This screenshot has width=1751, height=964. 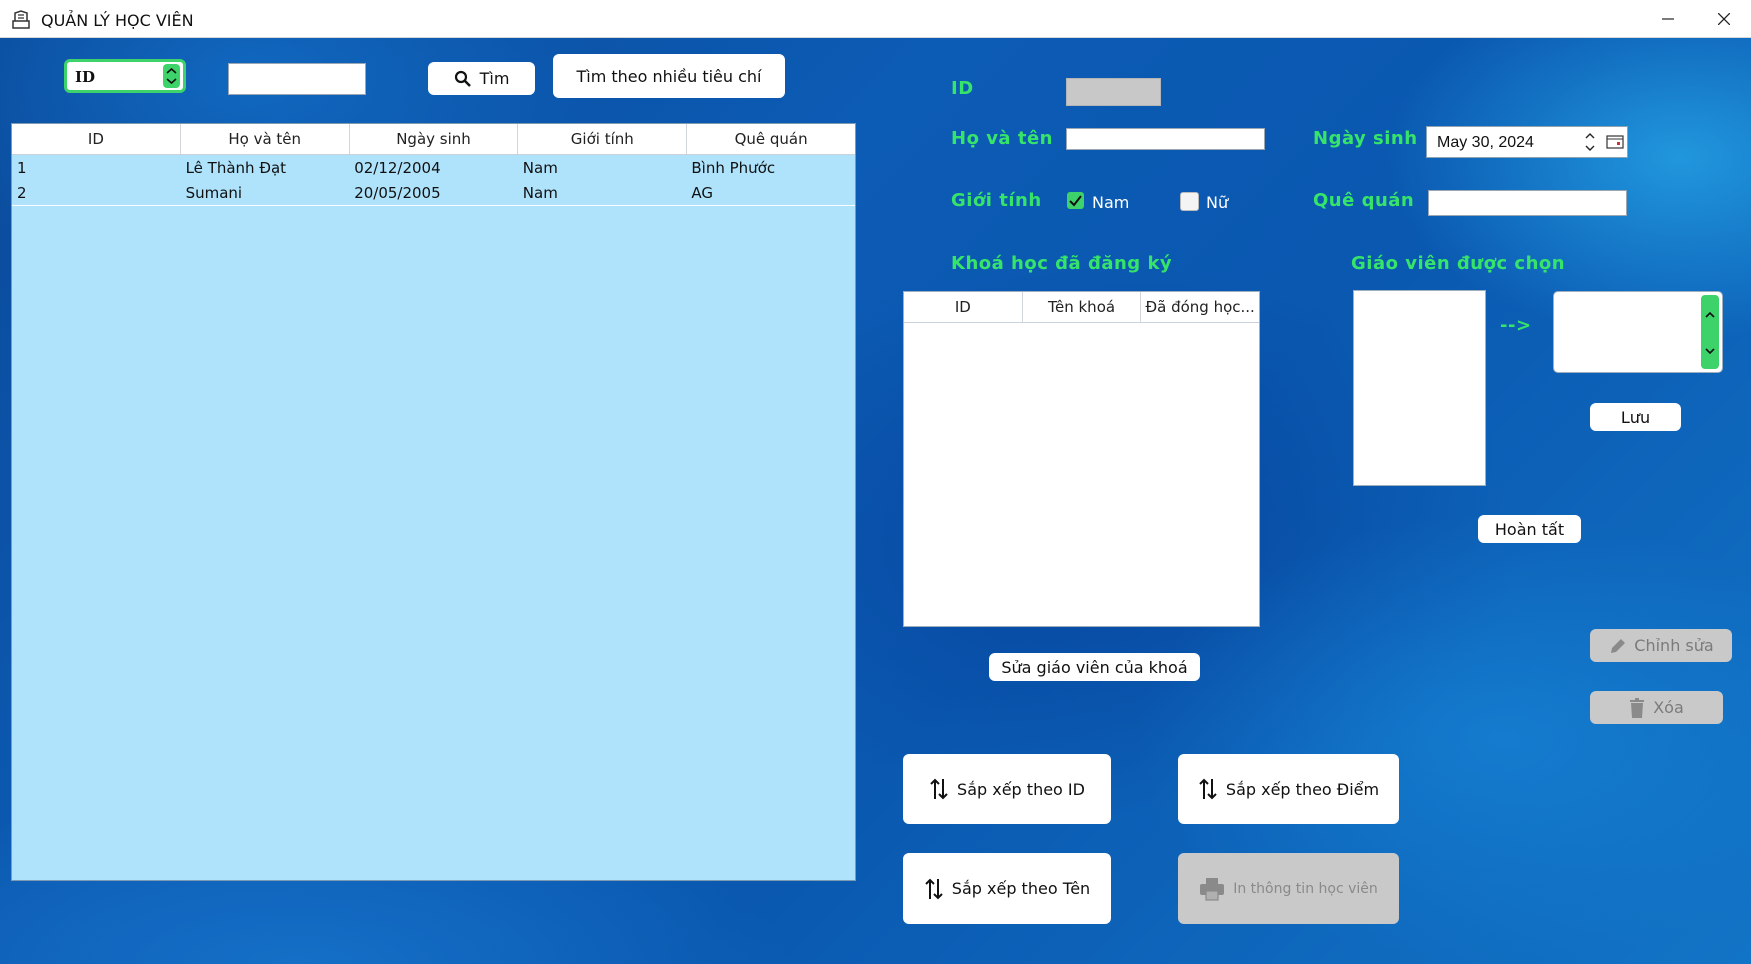 What do you see at coordinates (702, 192) in the screenshot?
I see `cell-hometown: AG` at bounding box center [702, 192].